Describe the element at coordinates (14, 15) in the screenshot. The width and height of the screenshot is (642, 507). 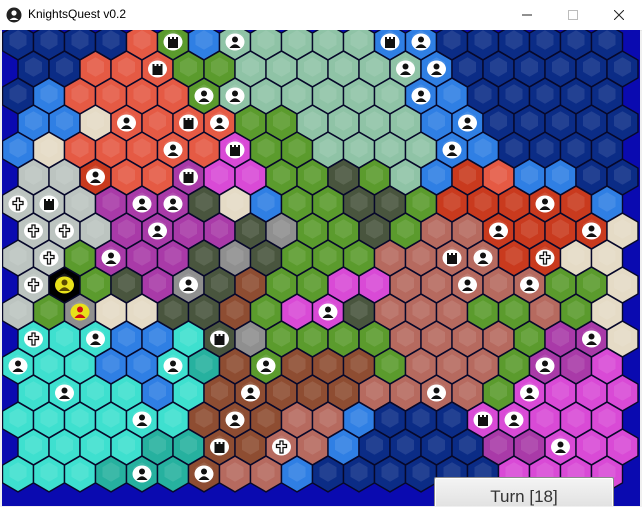
I see `app-logo-icon` at that location.